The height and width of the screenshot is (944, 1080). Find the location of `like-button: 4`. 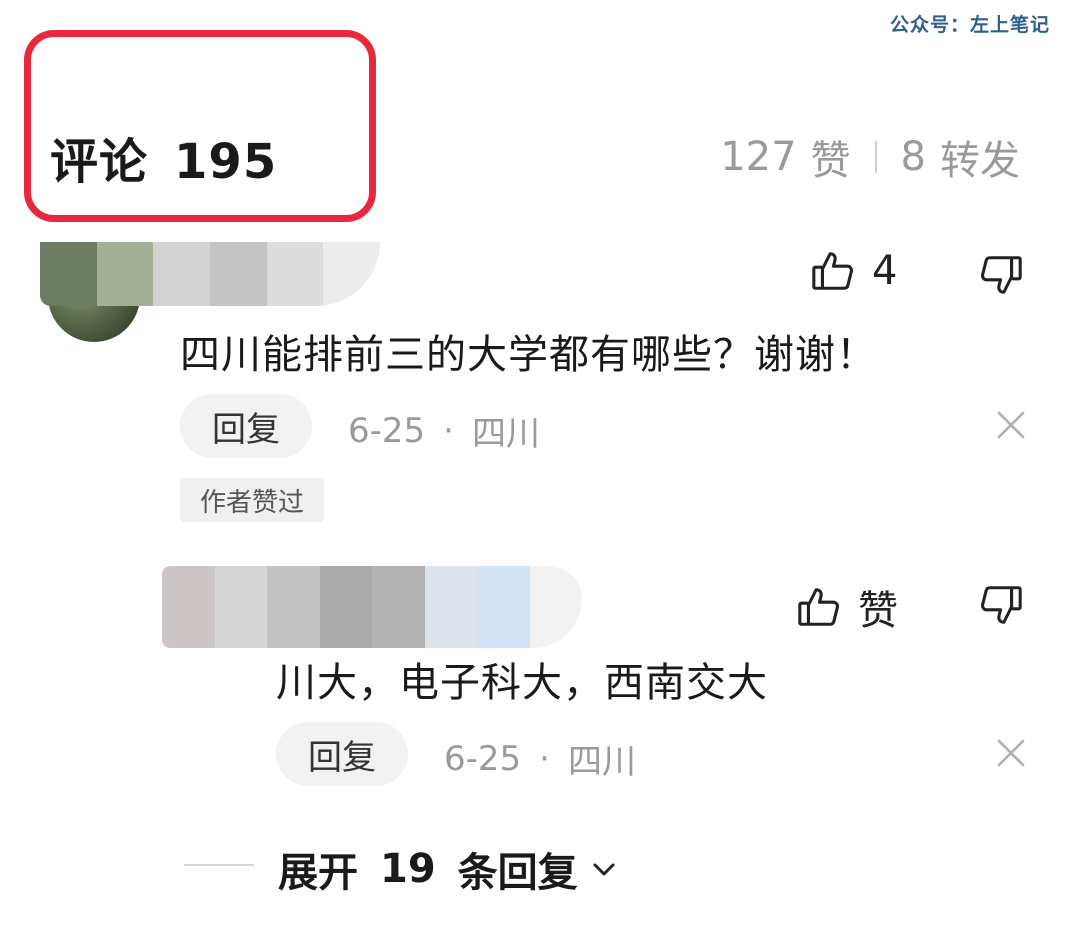

like-button: 4 is located at coordinates (853, 271).